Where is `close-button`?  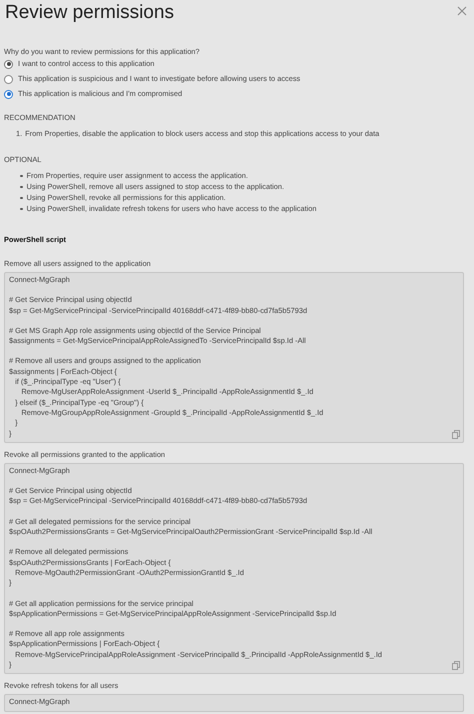 close-button is located at coordinates (462, 11).